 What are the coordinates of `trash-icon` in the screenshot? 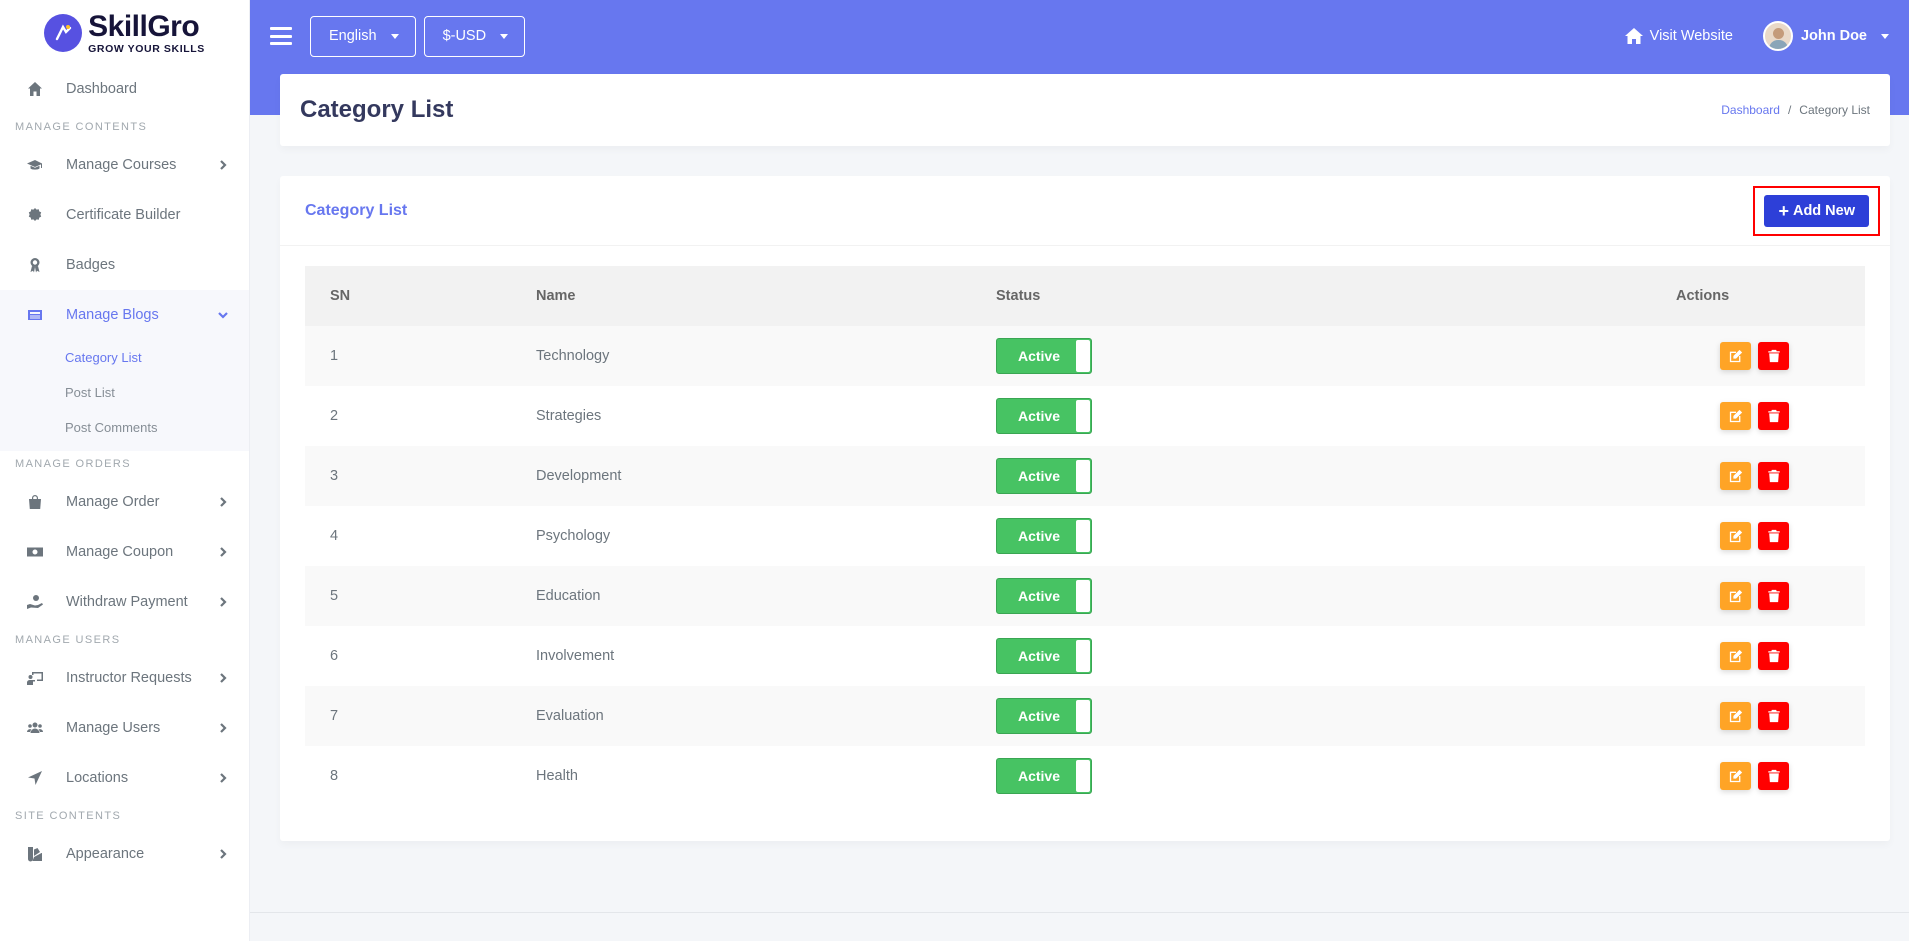 It's located at (1773, 476).